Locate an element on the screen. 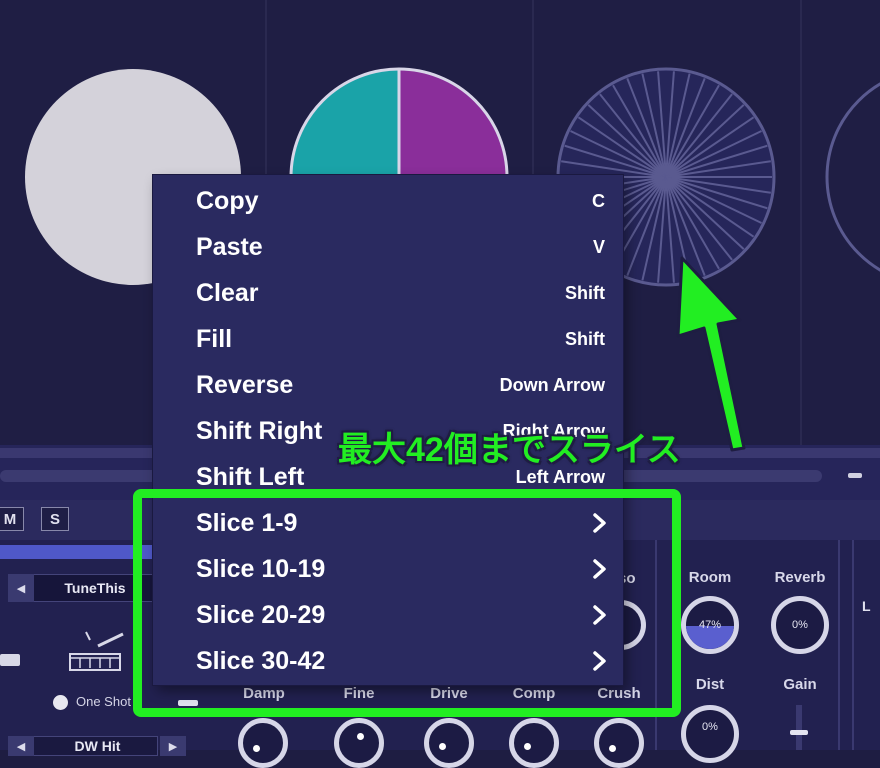  room-knob: 47% is located at coordinates (710, 625).